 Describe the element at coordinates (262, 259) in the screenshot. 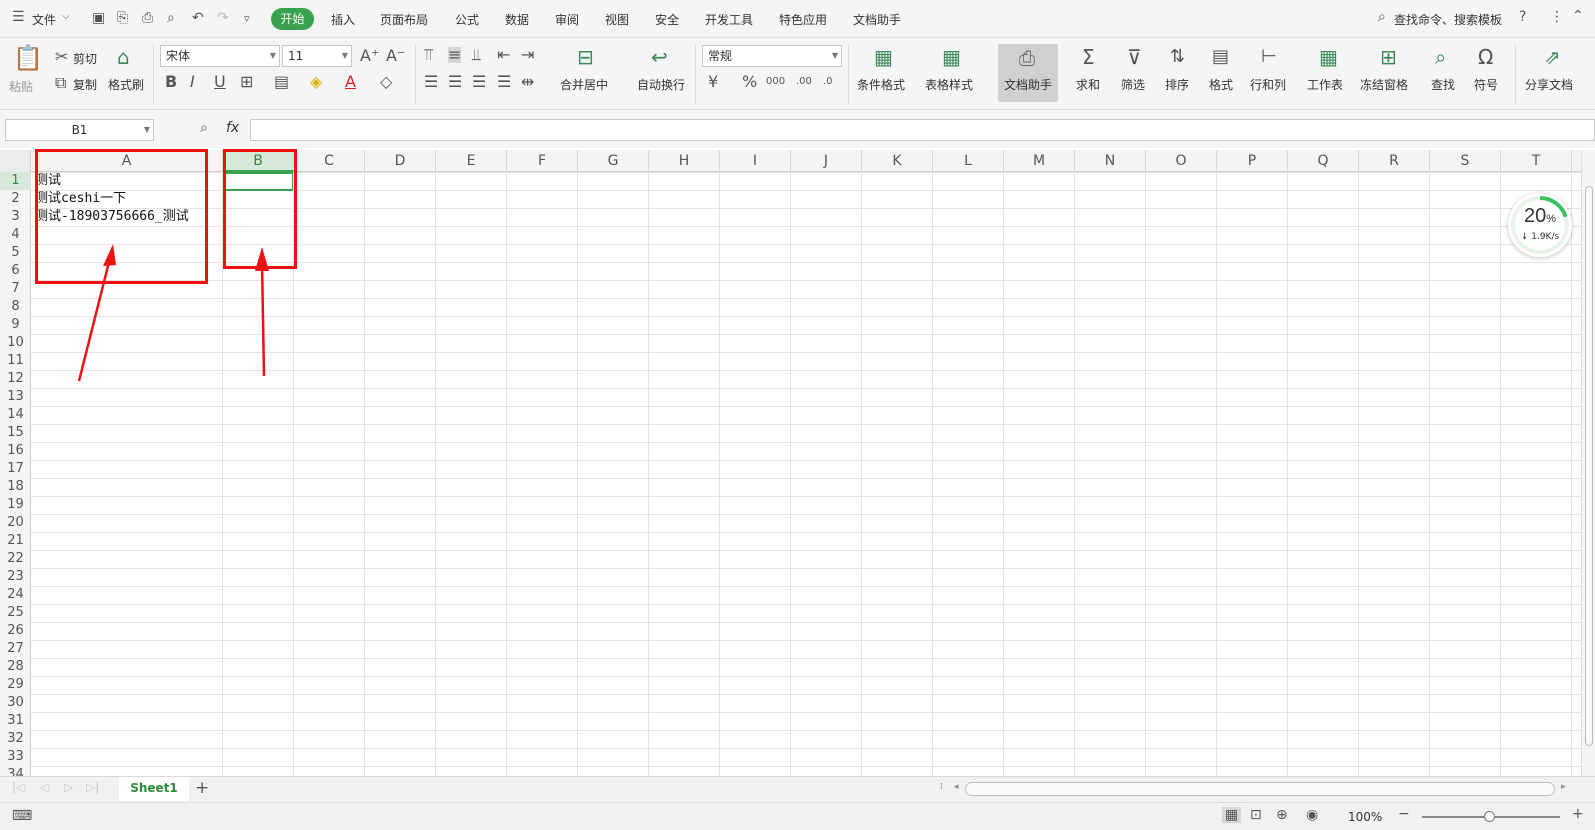

I see `arrowhead-column-b` at that location.